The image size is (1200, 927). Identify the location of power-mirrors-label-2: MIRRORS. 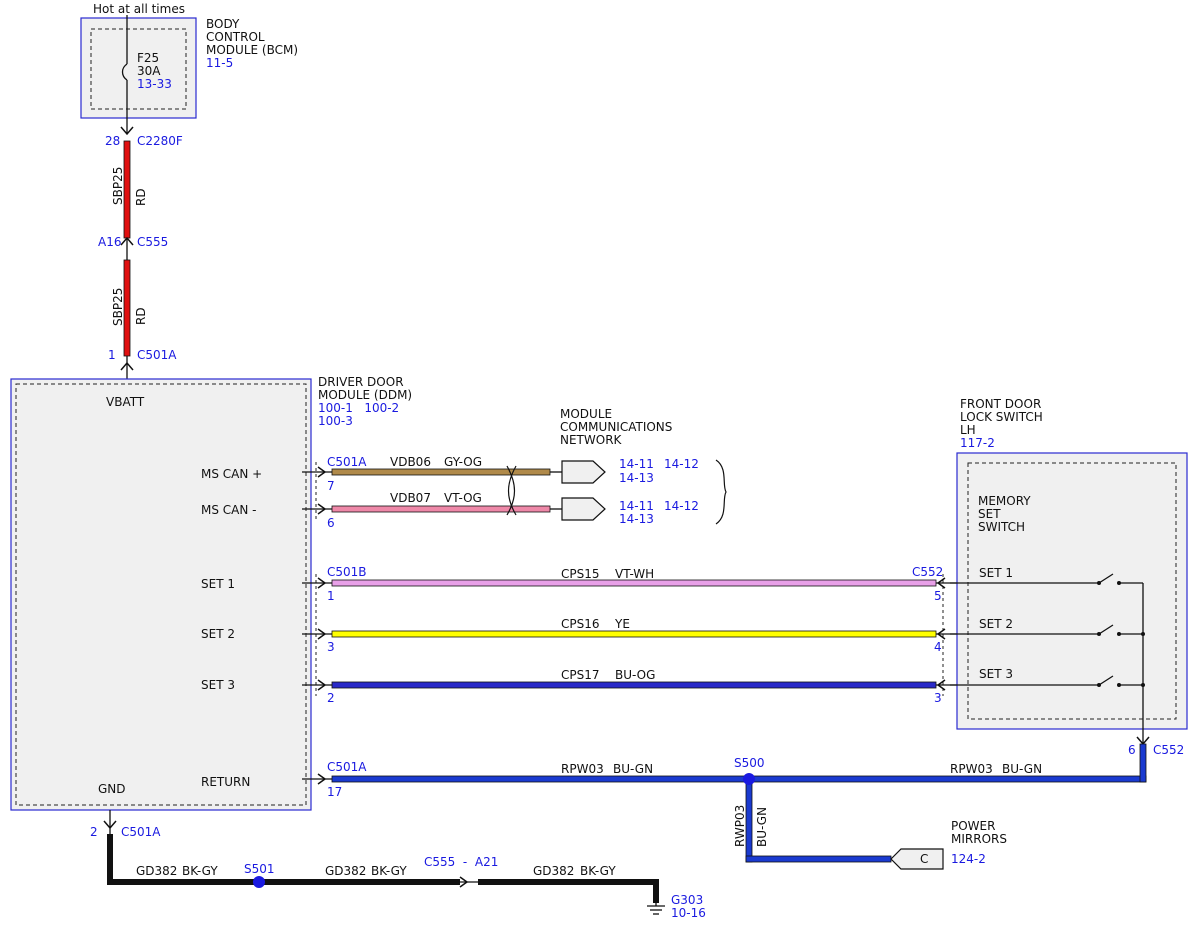
(979, 839).